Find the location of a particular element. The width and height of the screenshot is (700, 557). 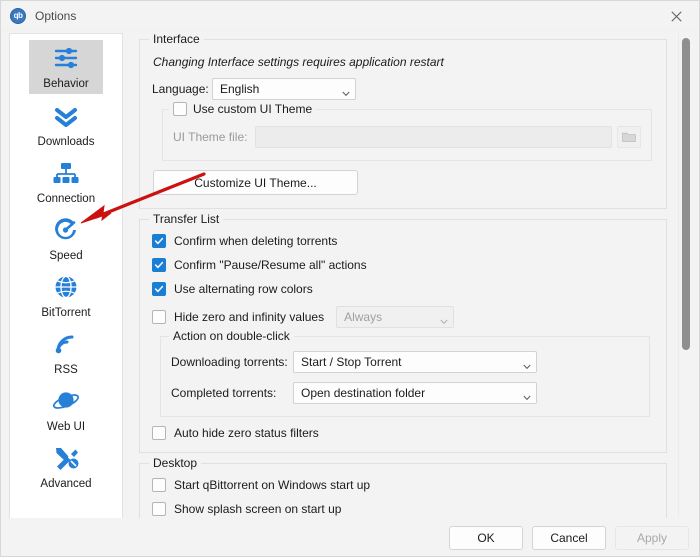

use-custom-theme-label: Use custom UI Theme is located at coordinates (253, 109).